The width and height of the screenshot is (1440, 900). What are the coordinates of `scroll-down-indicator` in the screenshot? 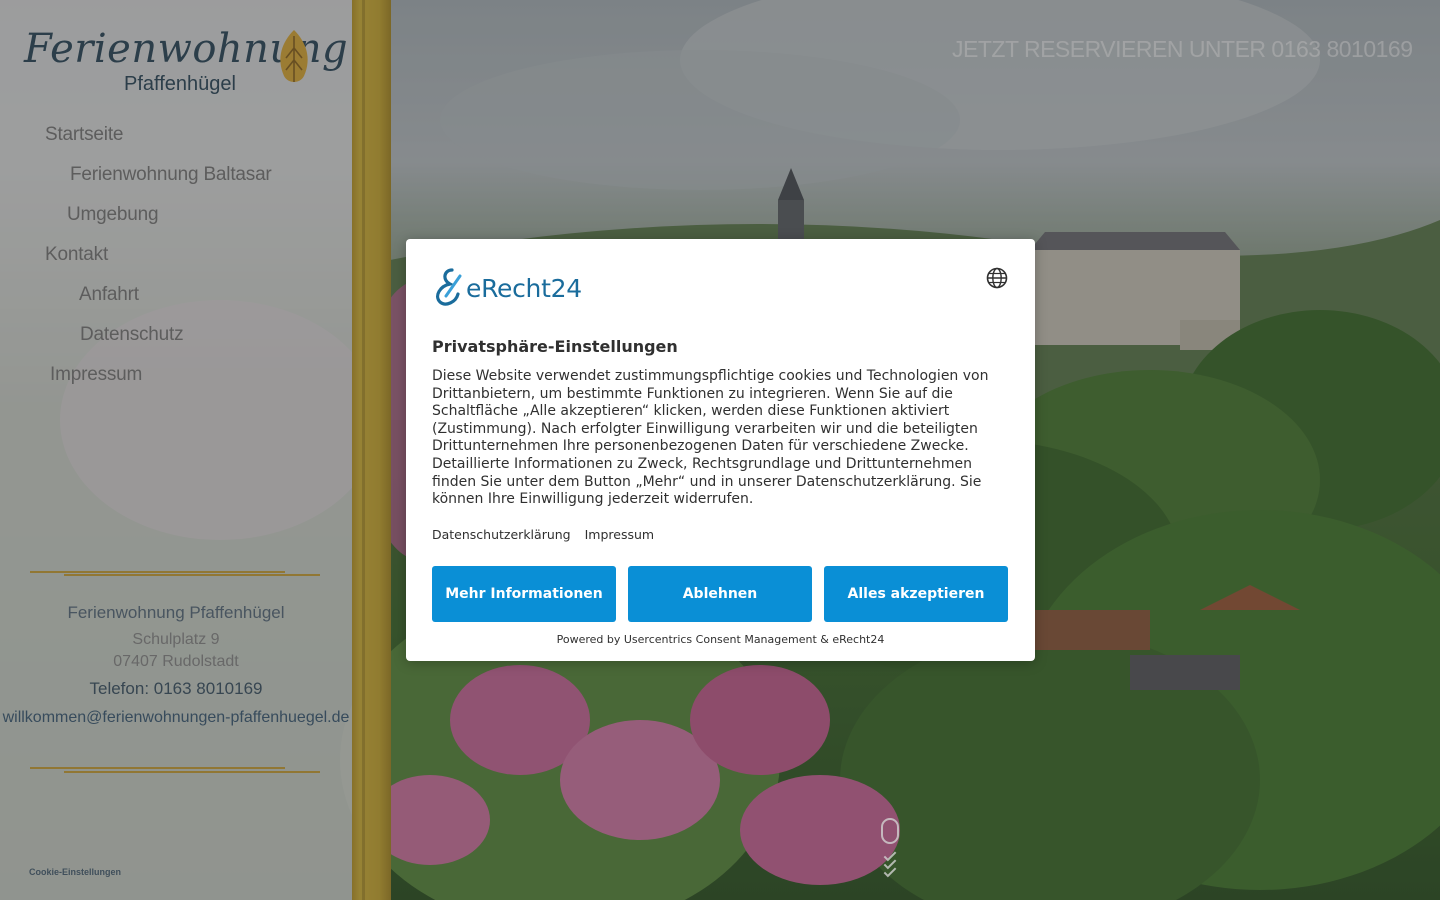 It's located at (890, 848).